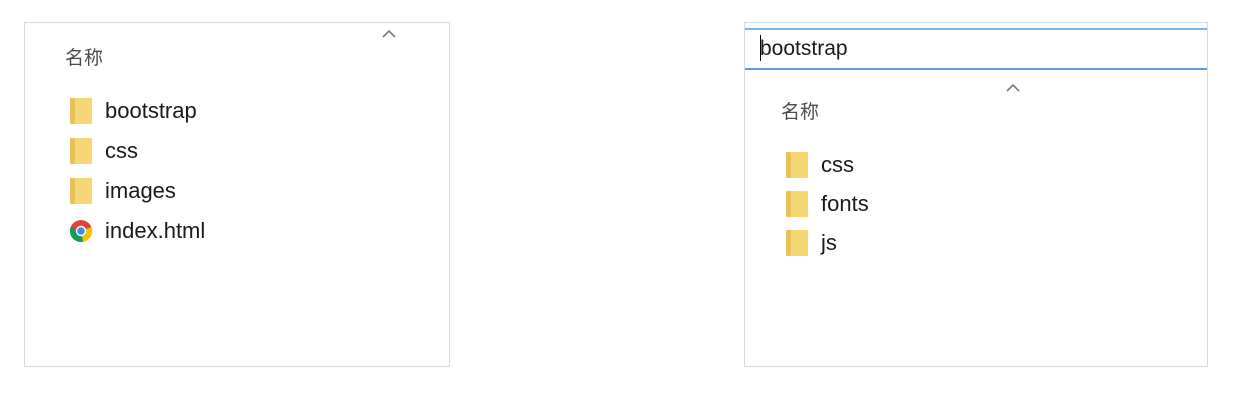  I want to click on list-item-fonts: fonts, so click(827, 203).